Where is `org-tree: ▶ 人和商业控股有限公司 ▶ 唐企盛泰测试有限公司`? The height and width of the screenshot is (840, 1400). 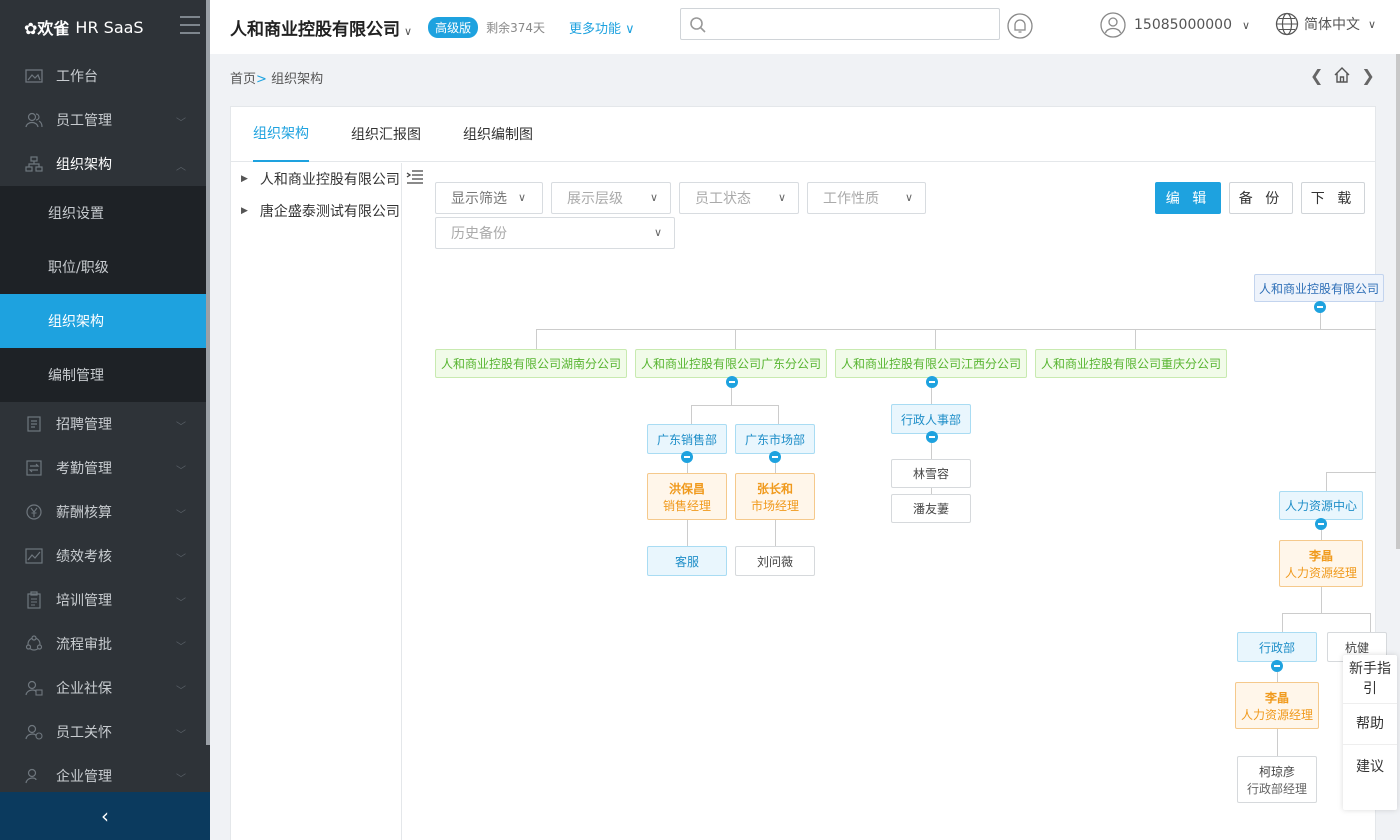
org-tree: ▶ 人和商业控股有限公司 ▶ 唐企盛泰测试有限公司 is located at coordinates (316, 501).